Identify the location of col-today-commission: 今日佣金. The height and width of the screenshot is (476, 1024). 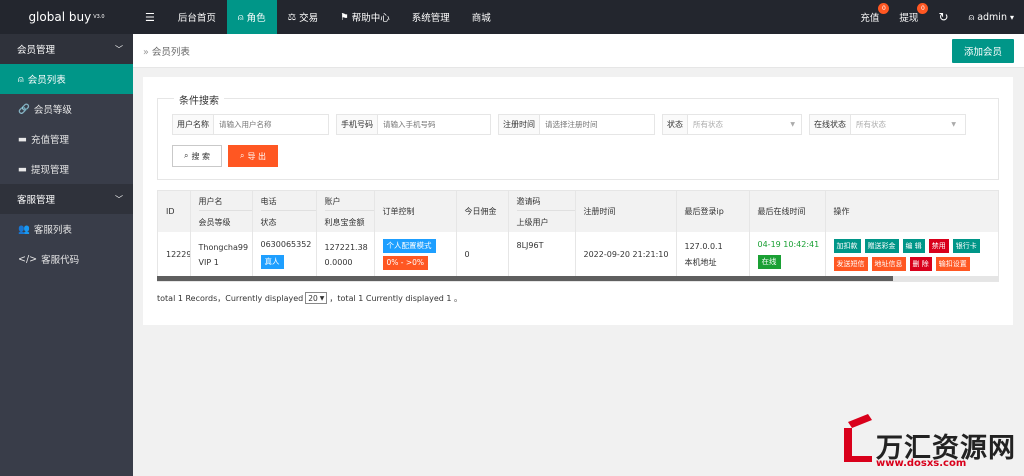
(482, 211).